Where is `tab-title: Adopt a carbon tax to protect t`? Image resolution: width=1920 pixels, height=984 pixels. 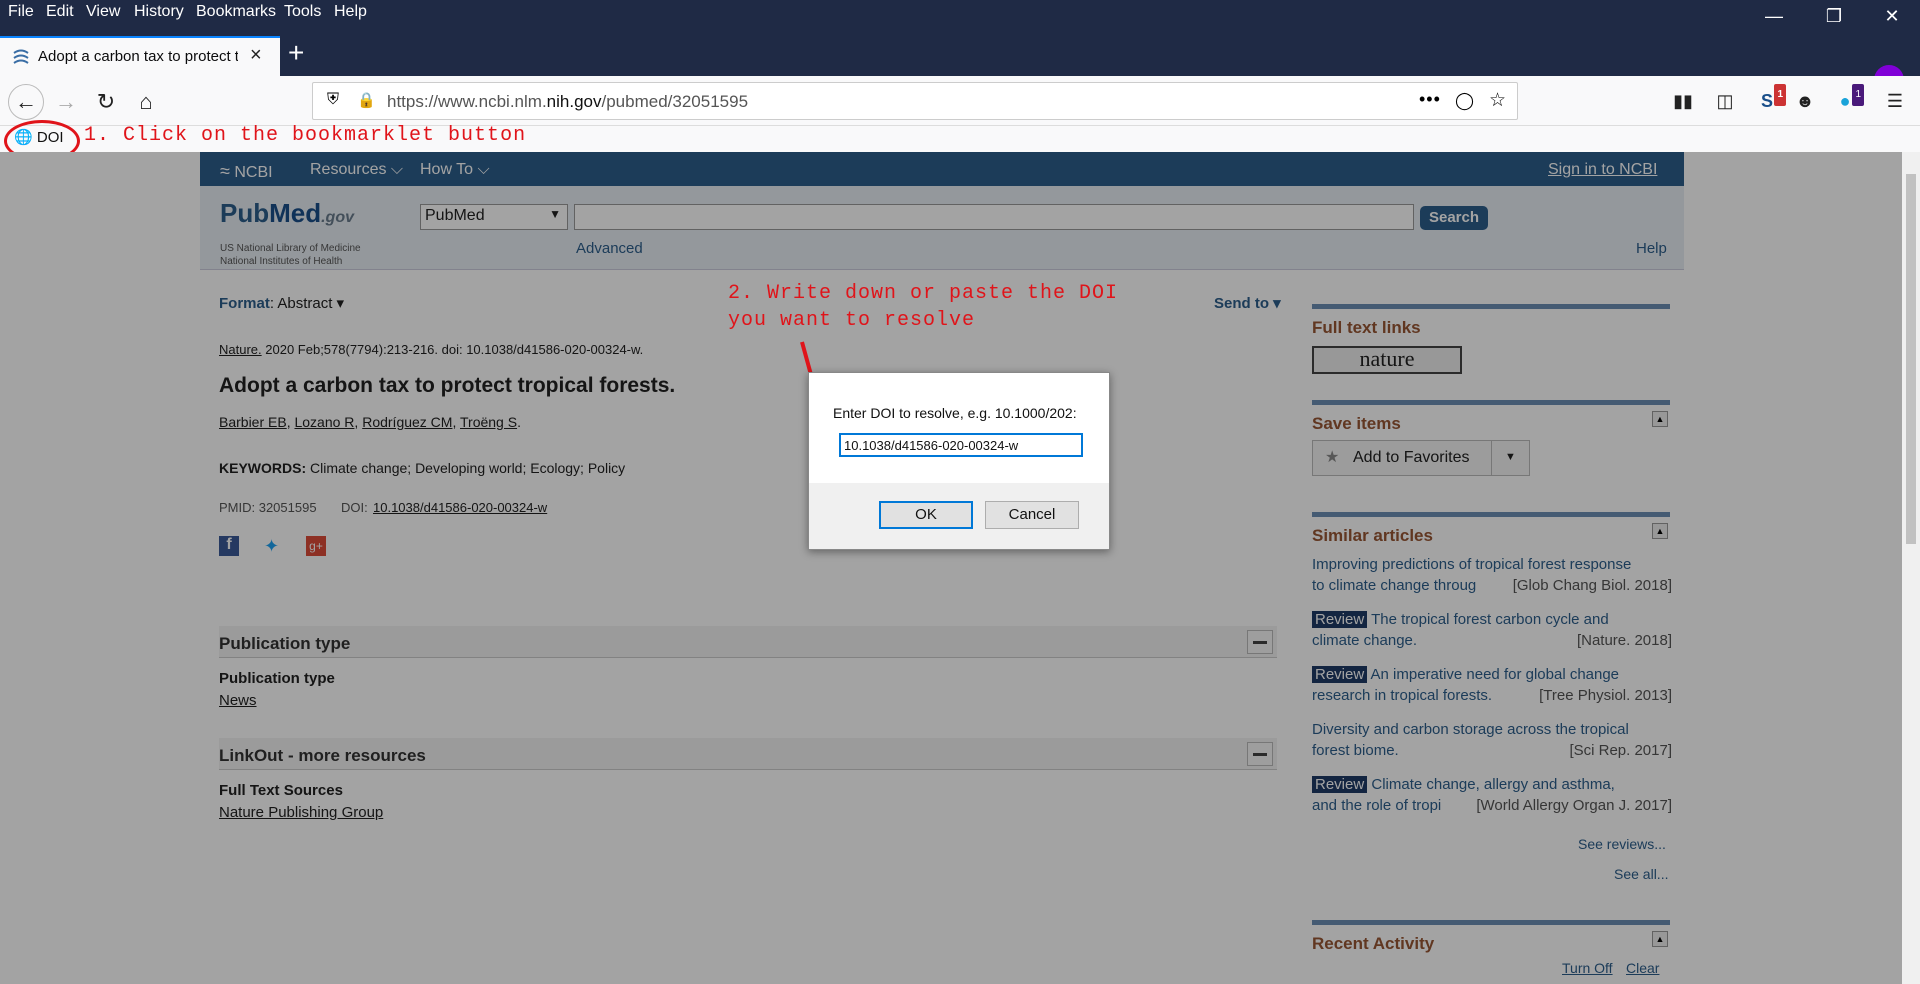
tab-title: Adopt a carbon tax to protect t is located at coordinates (138, 56).